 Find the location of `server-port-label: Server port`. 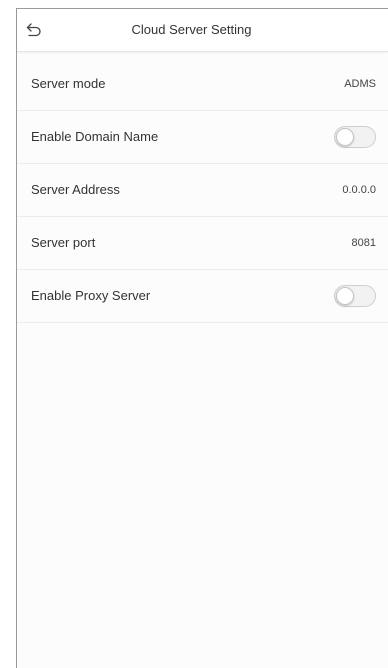

server-port-label: Server port is located at coordinates (63, 242).